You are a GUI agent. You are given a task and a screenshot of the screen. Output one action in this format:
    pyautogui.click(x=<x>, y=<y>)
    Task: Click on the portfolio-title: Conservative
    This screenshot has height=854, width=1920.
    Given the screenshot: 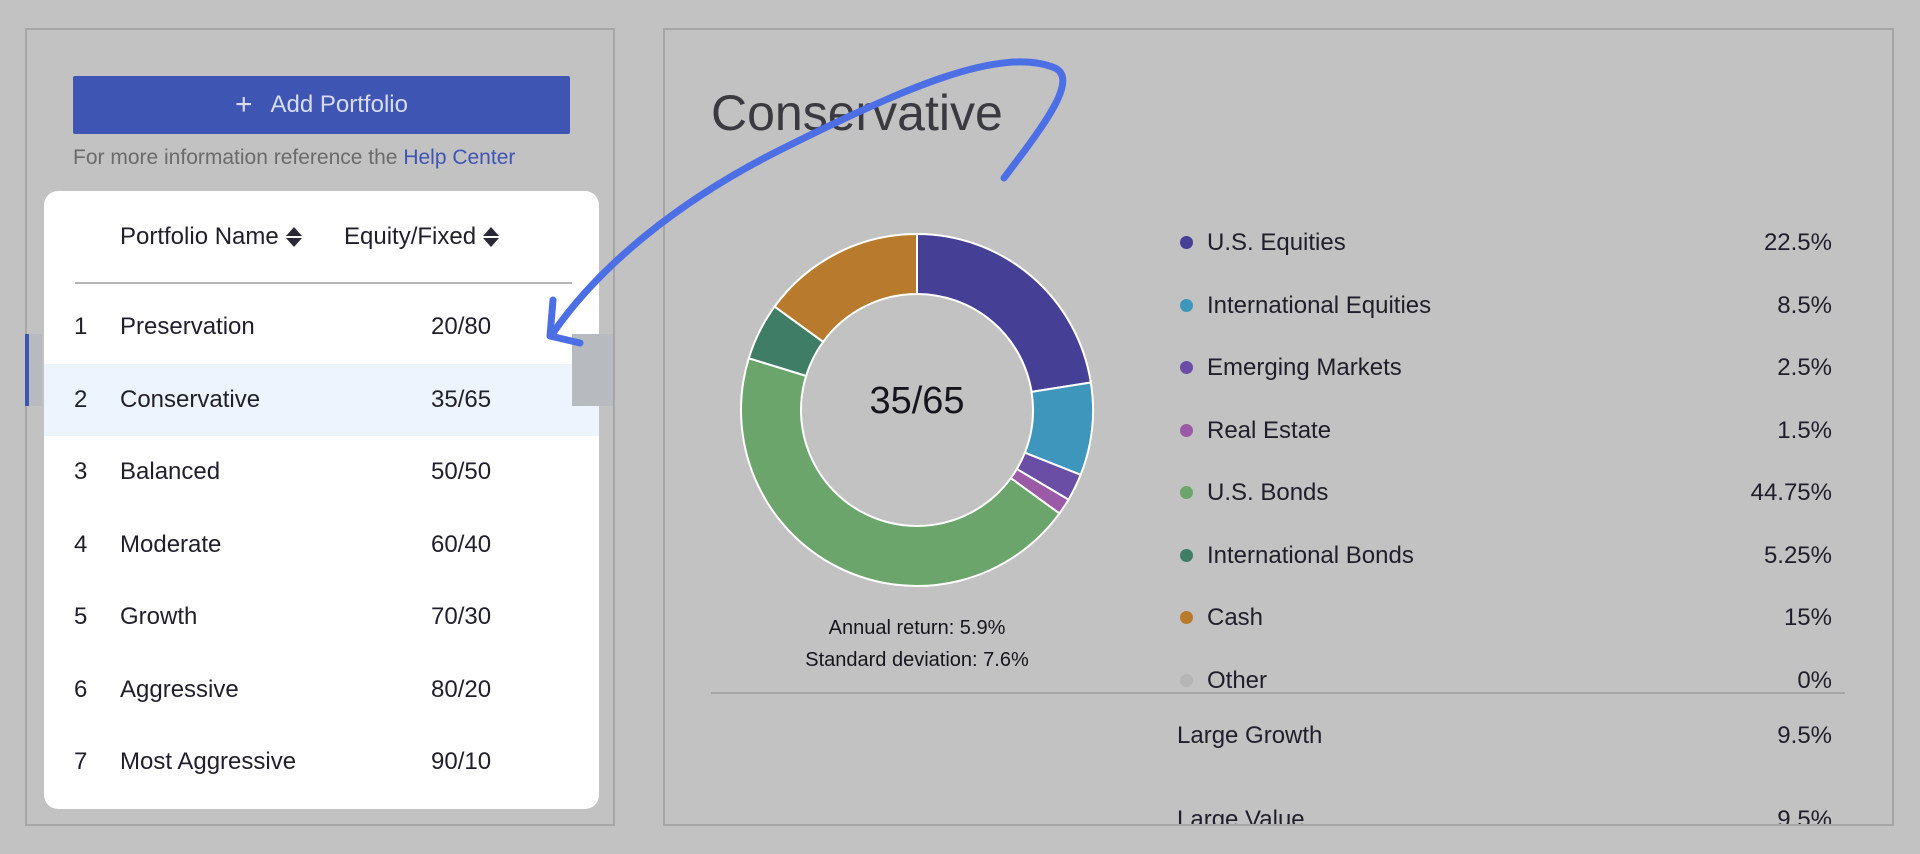 What is the action you would take?
    pyautogui.click(x=857, y=113)
    